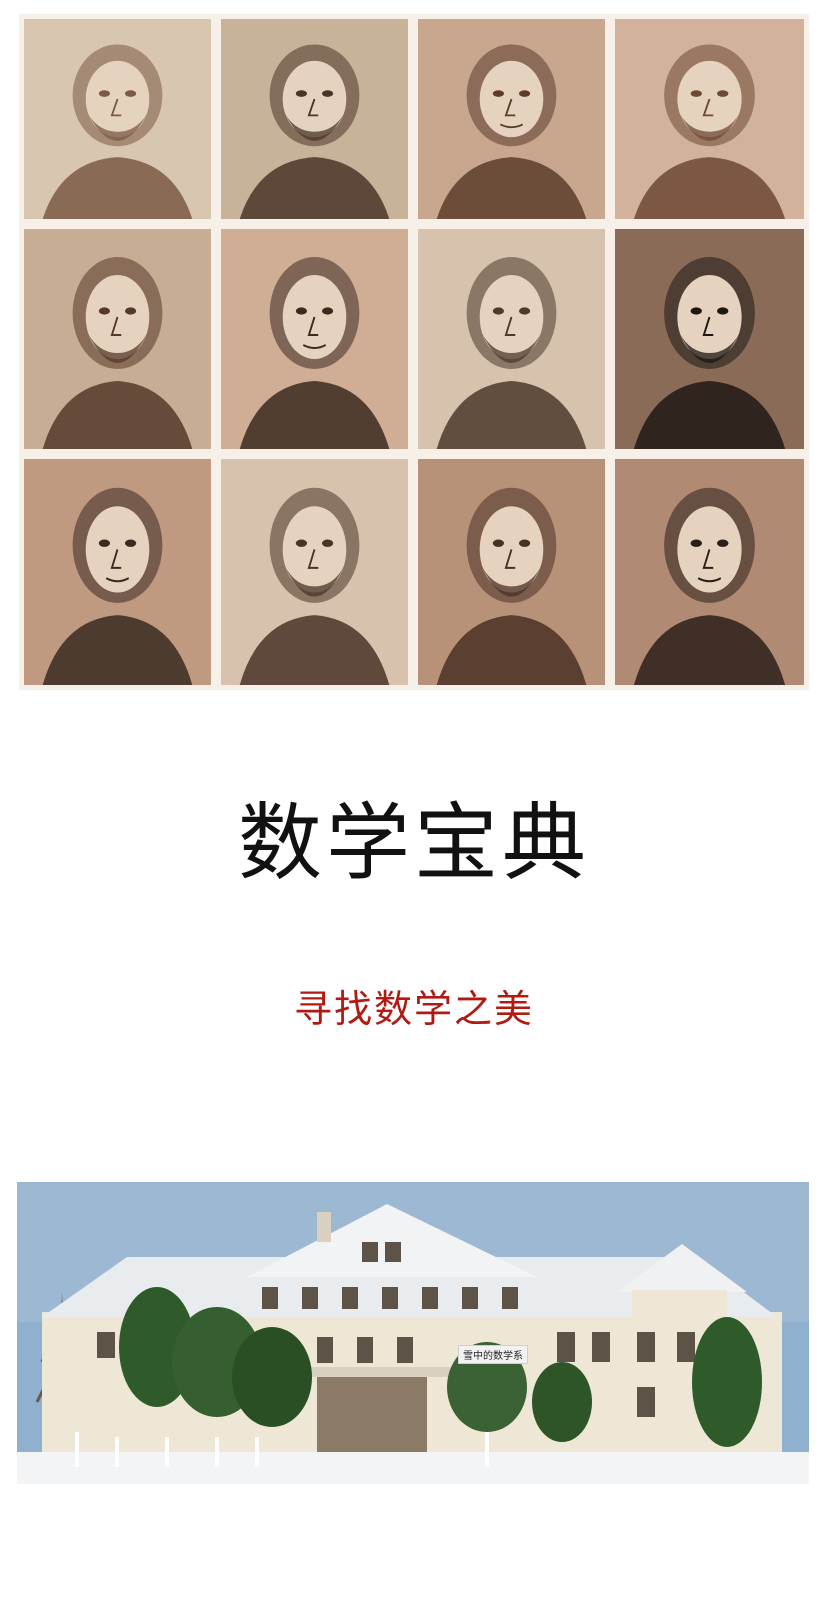  What do you see at coordinates (493, 1354) in the screenshot?
I see `photo-caption: 雪中的数学系` at bounding box center [493, 1354].